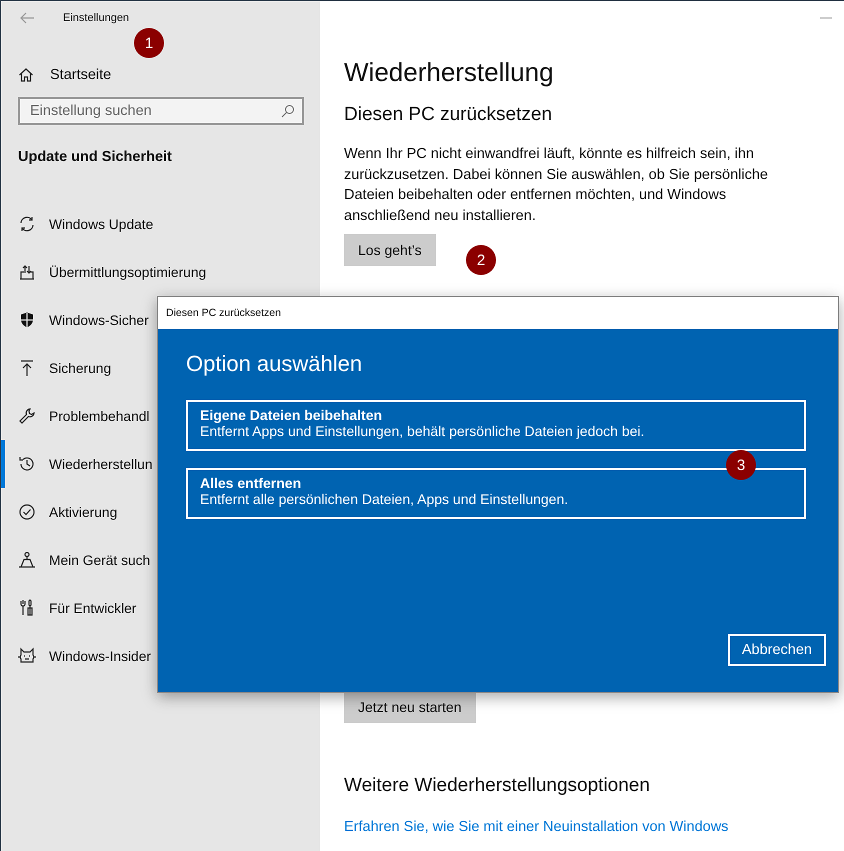 The width and height of the screenshot is (844, 851). What do you see at coordinates (251, 483) in the screenshot?
I see `option-title: Alles entfernen` at bounding box center [251, 483].